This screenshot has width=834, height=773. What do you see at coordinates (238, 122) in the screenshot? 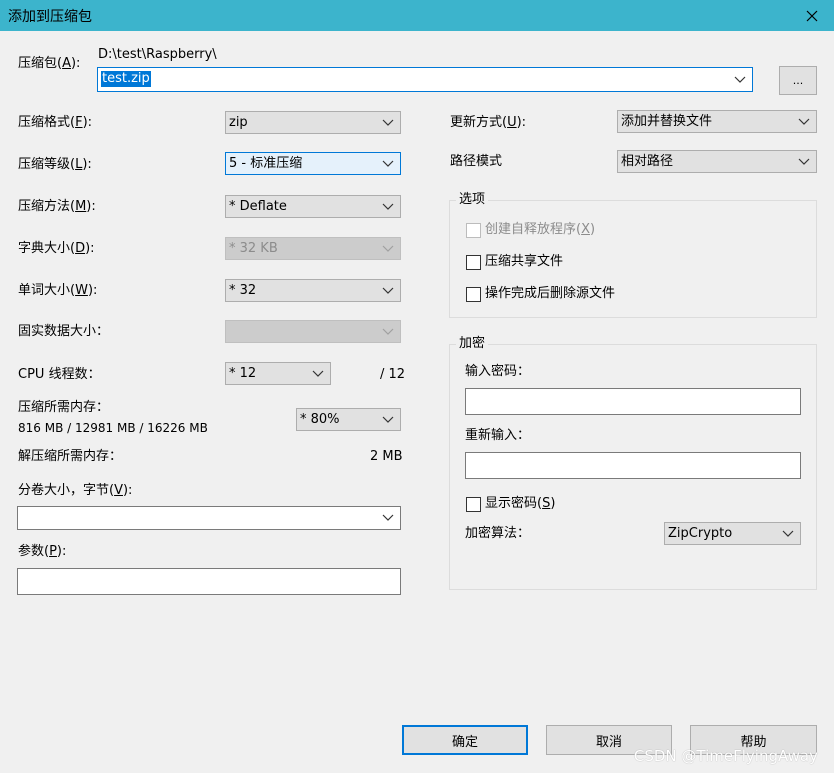
I see `format-value: zip` at bounding box center [238, 122].